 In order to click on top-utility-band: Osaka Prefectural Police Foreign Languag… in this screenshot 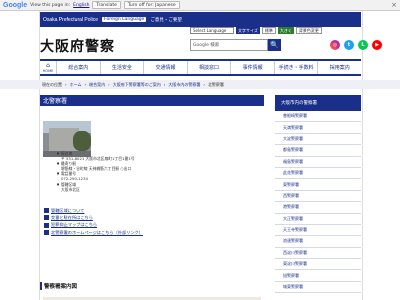, I will do `click(200, 19)`.